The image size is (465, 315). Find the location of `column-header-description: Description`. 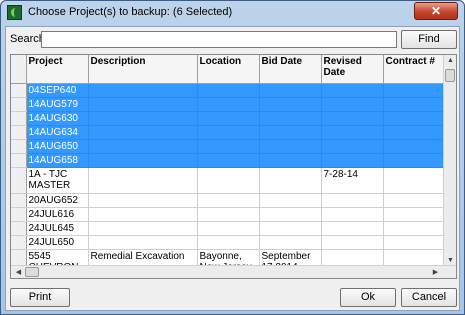

column-header-description: Description is located at coordinates (143, 69).